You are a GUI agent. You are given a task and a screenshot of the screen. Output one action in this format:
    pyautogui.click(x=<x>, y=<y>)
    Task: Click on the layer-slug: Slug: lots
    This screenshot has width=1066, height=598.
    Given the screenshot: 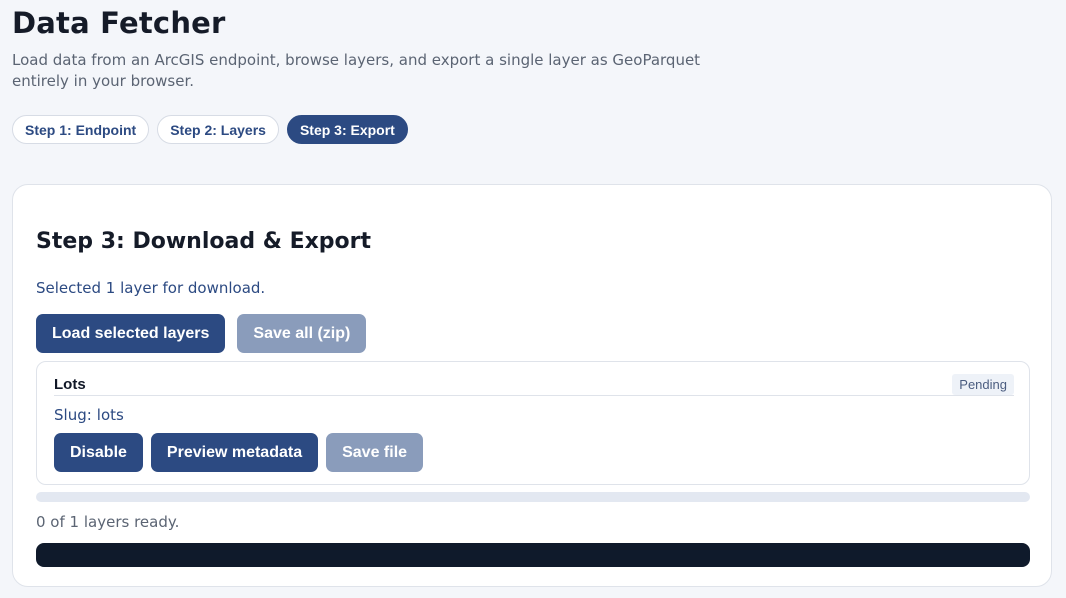 What is the action you would take?
    pyautogui.click(x=89, y=415)
    